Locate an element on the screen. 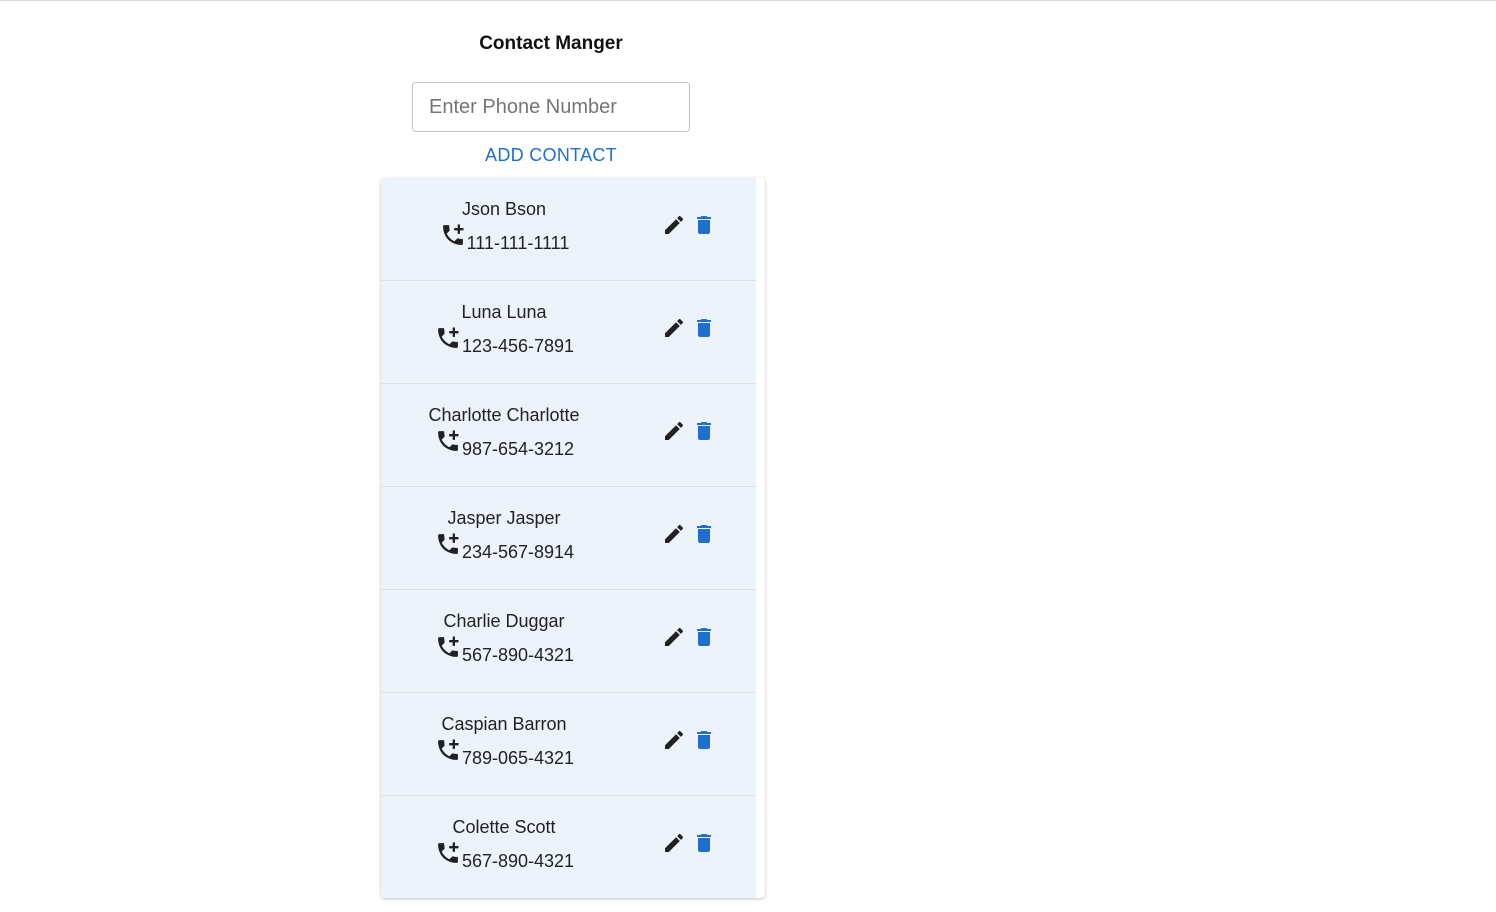  contact-phone-line: 987-654-3212 is located at coordinates (504, 443).